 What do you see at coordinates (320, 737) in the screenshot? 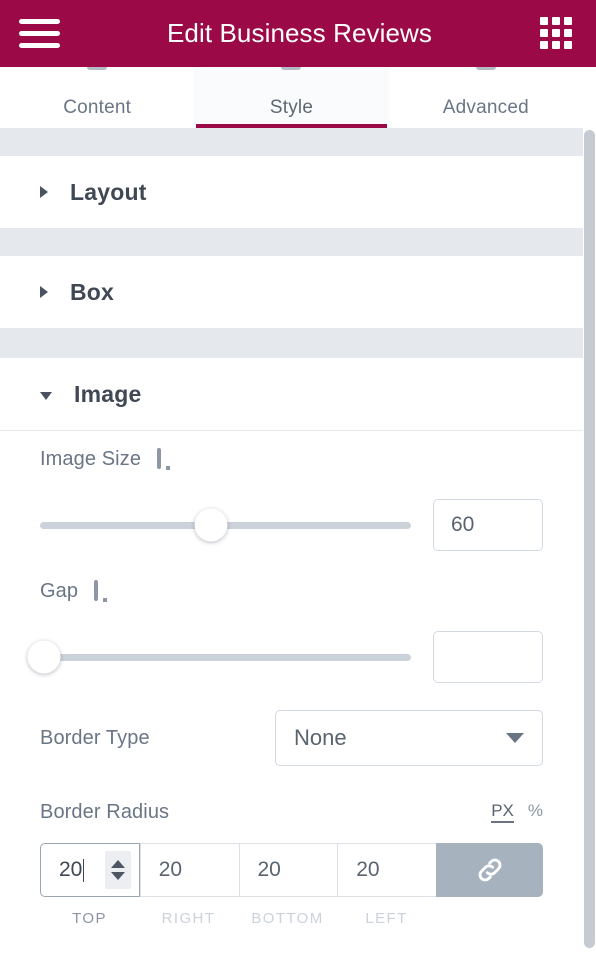
I see `border-type-value: None` at bounding box center [320, 737].